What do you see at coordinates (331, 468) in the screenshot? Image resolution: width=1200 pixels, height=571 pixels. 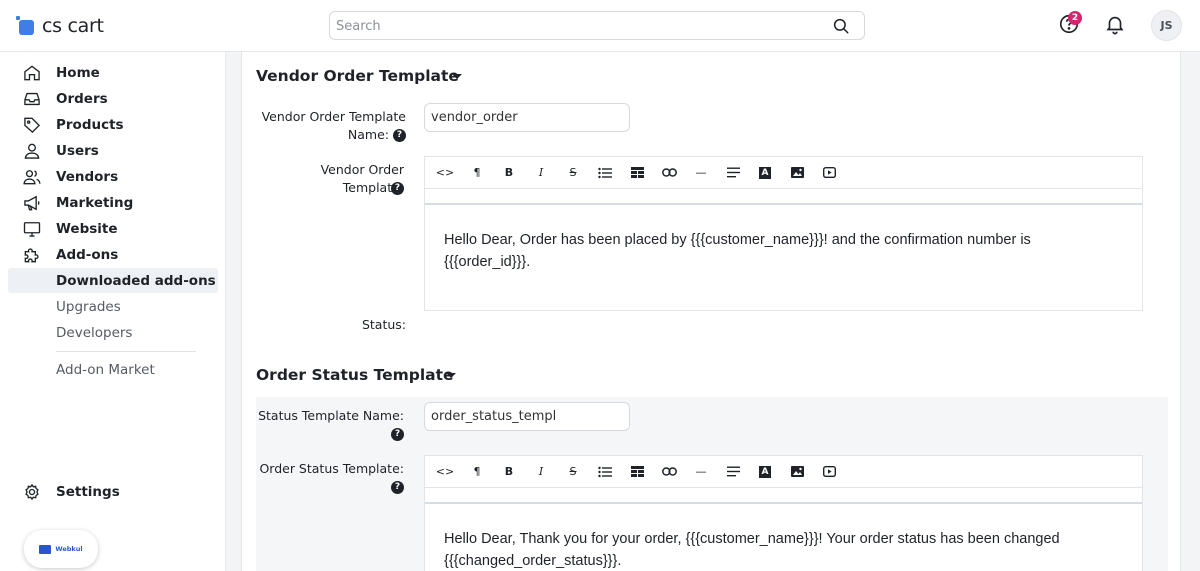 I see `order-status-template-label: Order Status Template:` at bounding box center [331, 468].